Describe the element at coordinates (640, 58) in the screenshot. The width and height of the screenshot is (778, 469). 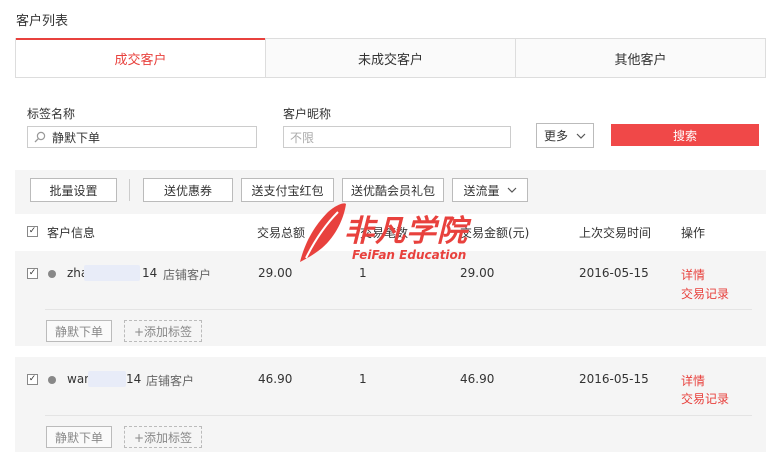
I see `tab-other-customers: 其他客户` at that location.